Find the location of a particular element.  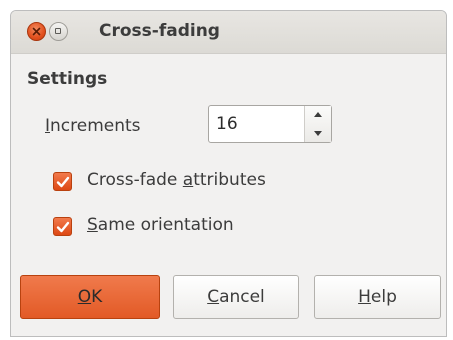

help-rest: elp is located at coordinates (383, 297).